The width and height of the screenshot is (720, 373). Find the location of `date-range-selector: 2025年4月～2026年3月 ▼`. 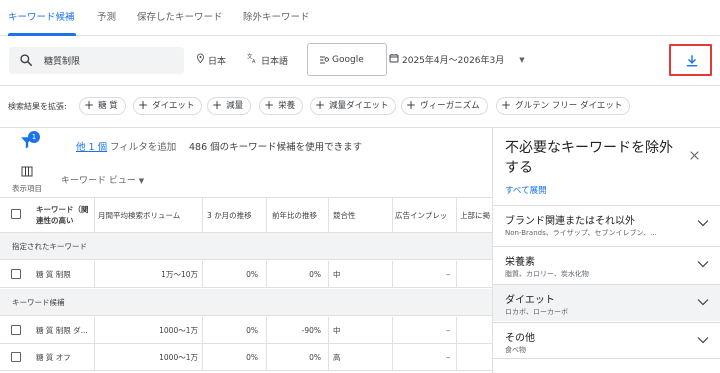

date-range-selector: 2025年4月～2026年3月 ▼ is located at coordinates (457, 59).